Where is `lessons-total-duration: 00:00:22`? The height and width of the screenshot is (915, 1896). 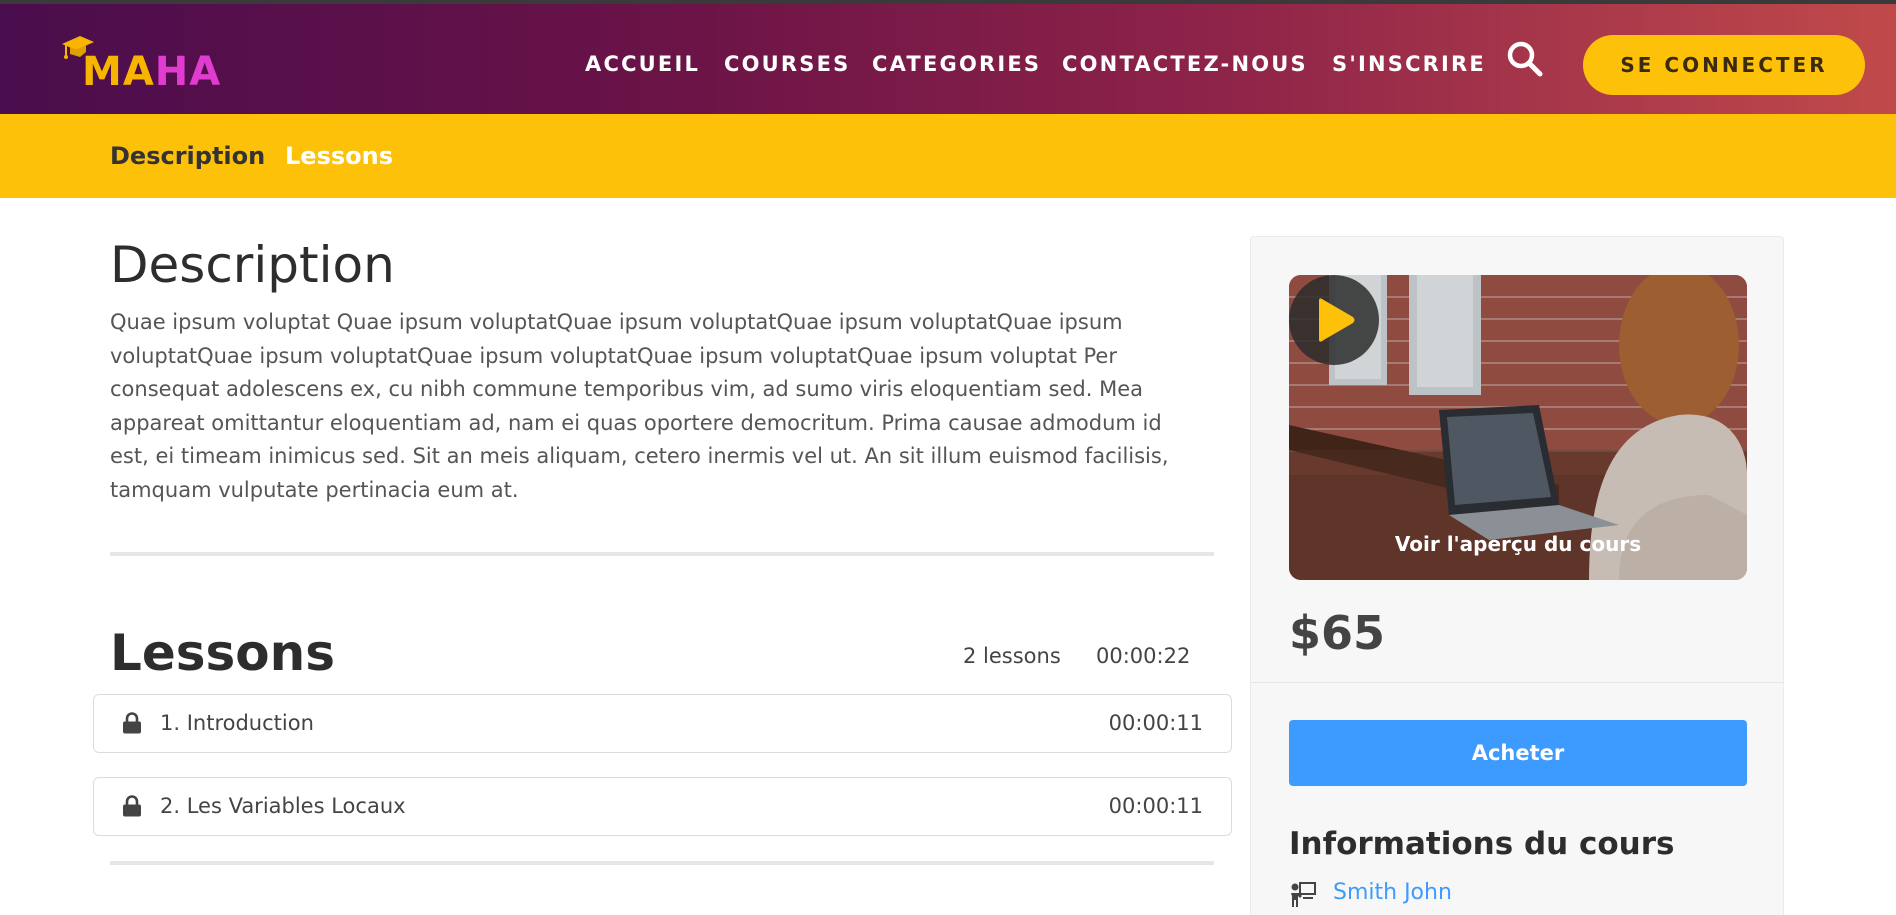 lessons-total-duration: 00:00:22 is located at coordinates (1143, 656).